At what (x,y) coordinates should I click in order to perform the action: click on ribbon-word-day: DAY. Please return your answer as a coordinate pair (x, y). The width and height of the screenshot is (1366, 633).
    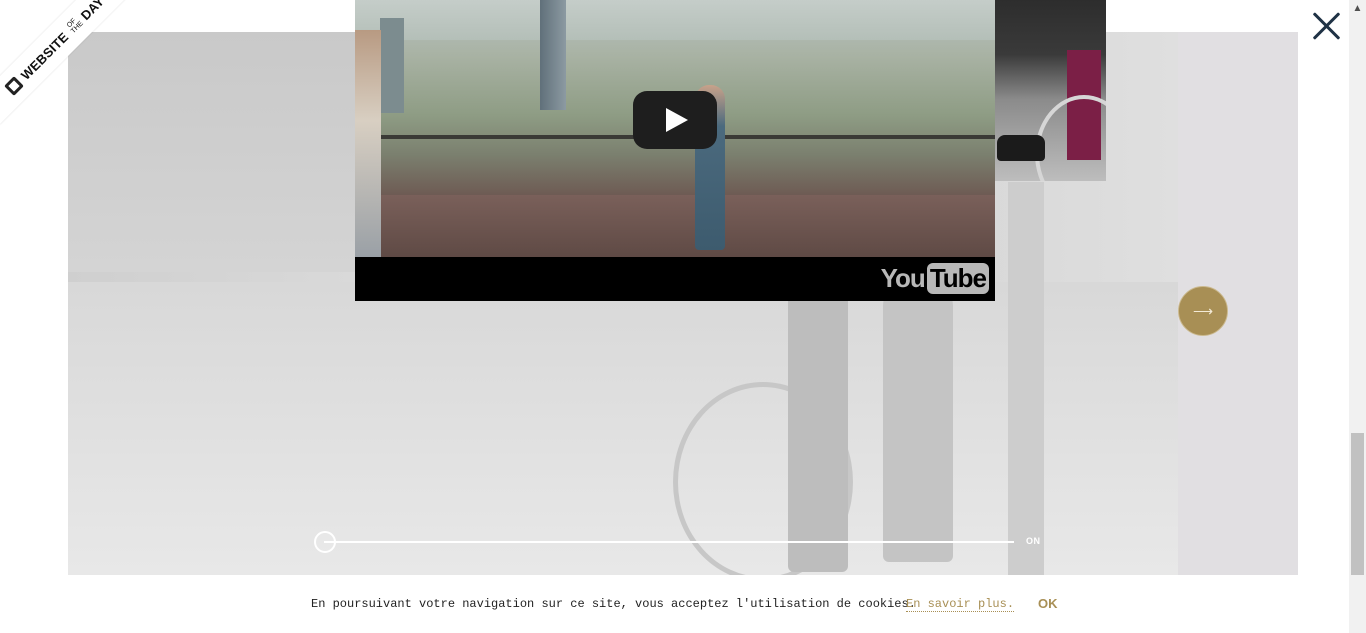
    Looking at the image, I should click on (92, 11).